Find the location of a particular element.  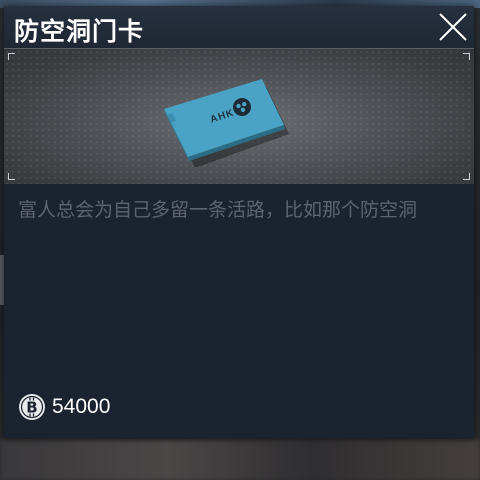

item-description: 富人总会为自己多留一条活路，比如那个防空洞 is located at coordinates (218, 210).